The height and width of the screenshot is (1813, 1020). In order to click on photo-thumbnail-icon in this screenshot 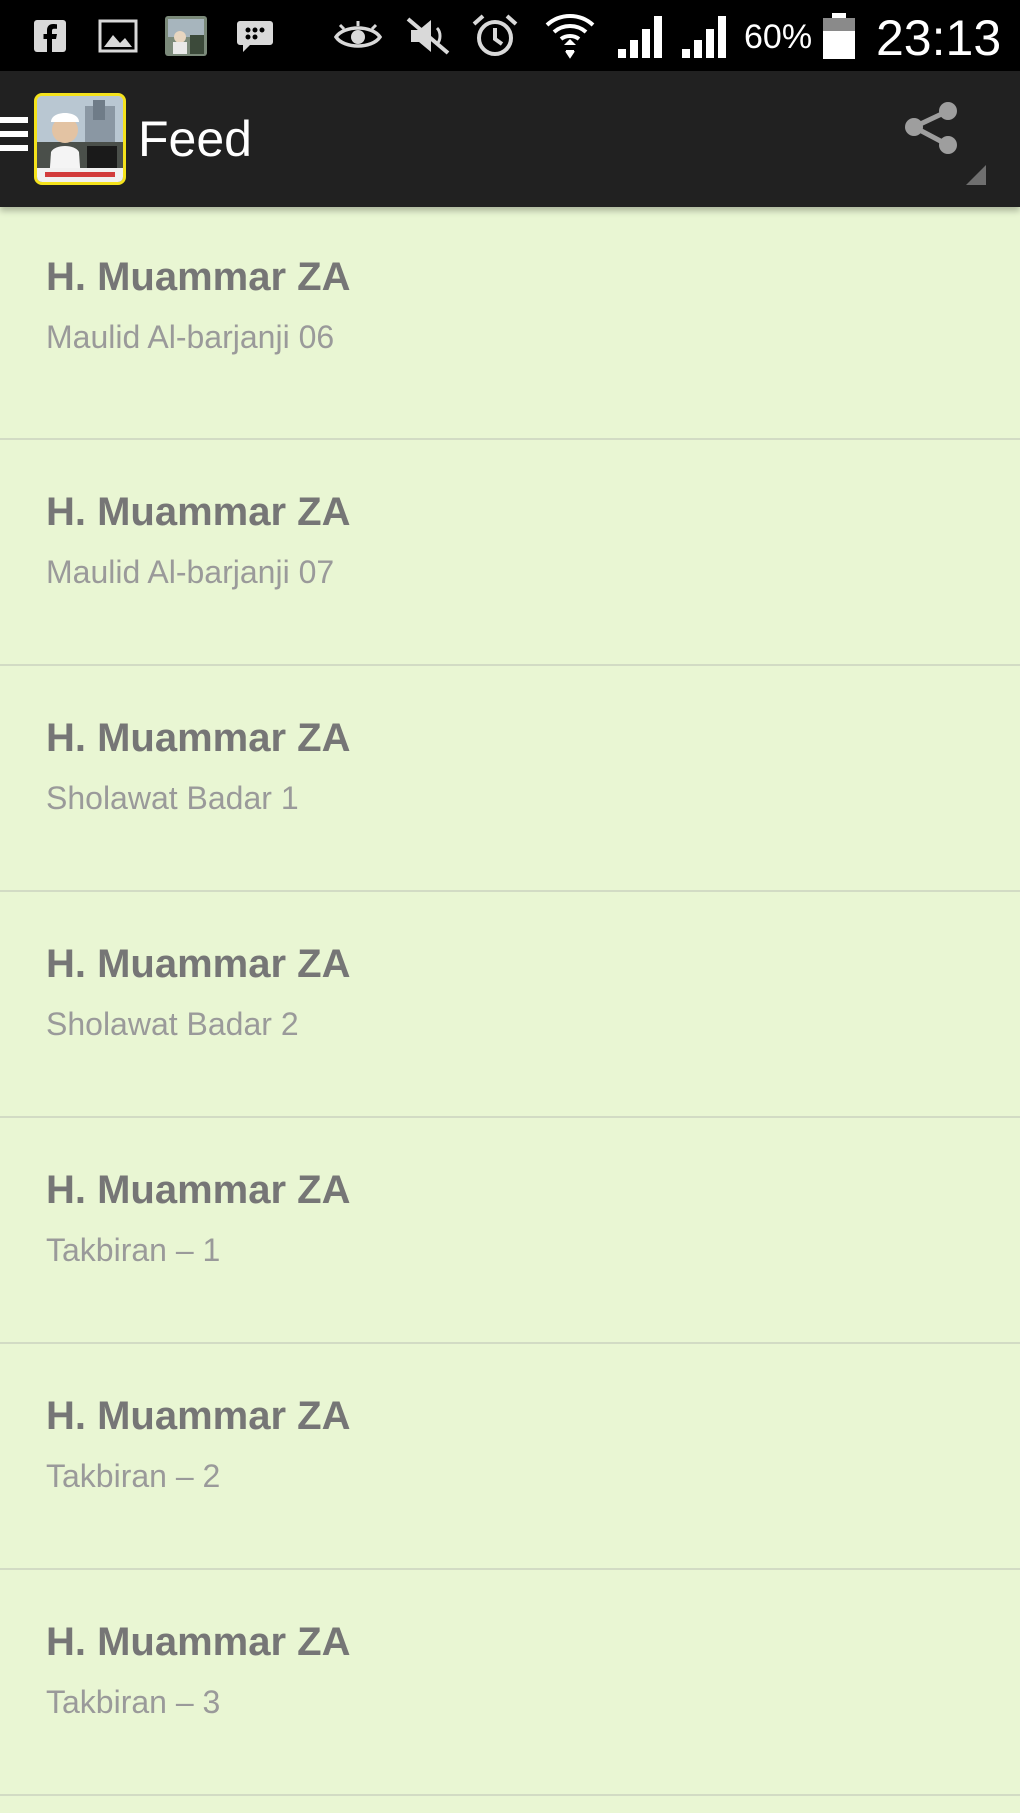, I will do `click(186, 35)`.